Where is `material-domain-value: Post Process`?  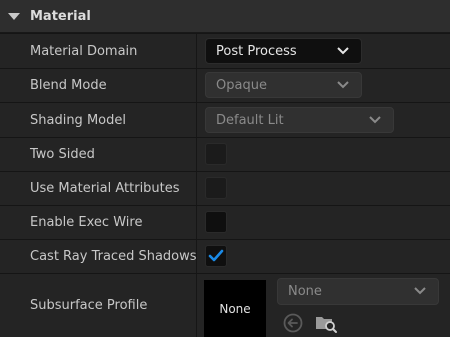 material-domain-value: Post Process is located at coordinates (256, 51).